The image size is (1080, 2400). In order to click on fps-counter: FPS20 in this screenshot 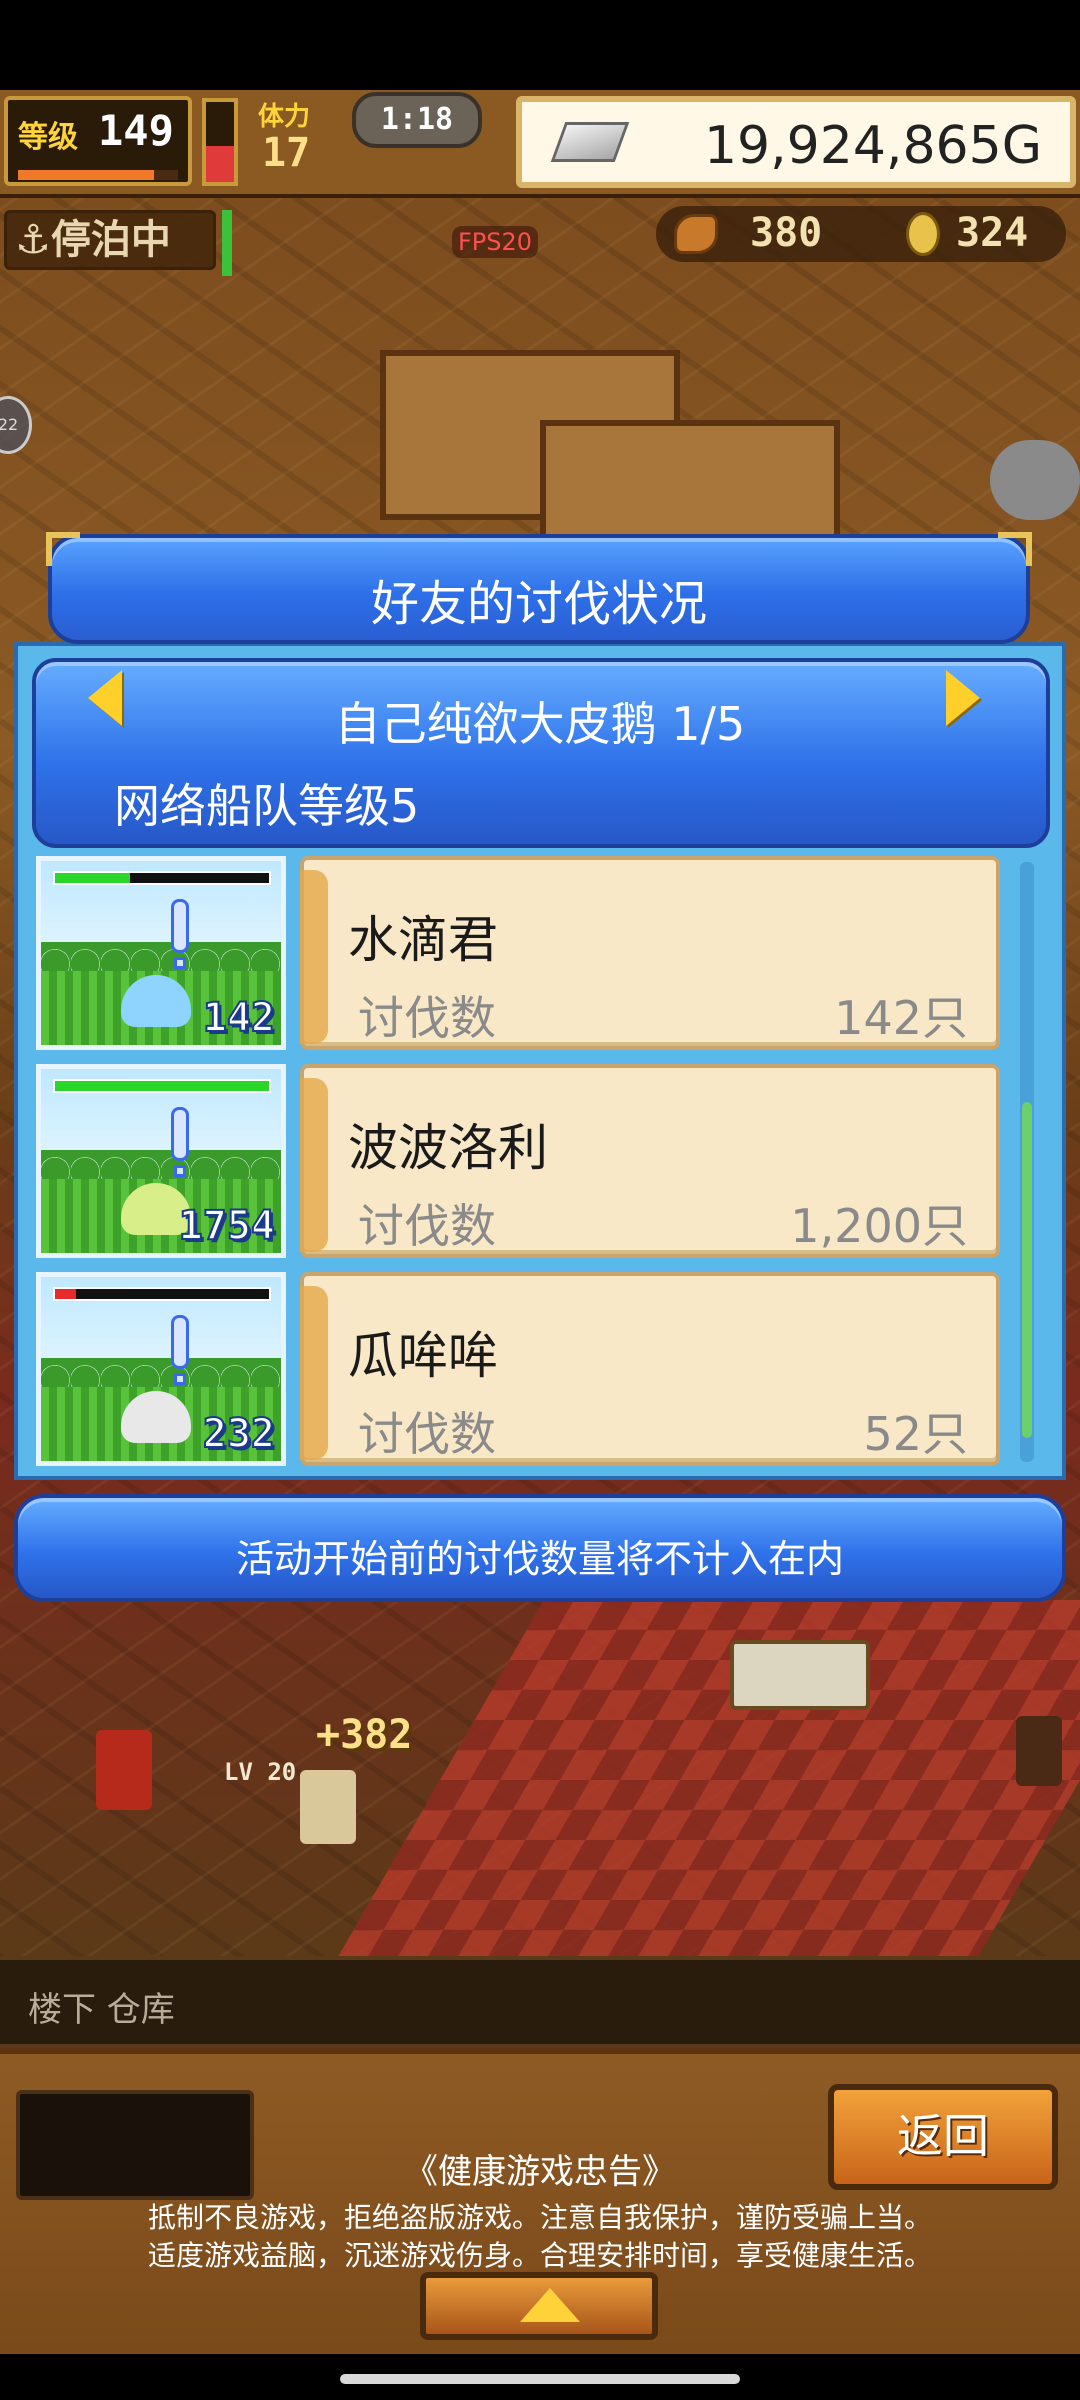, I will do `click(495, 242)`.